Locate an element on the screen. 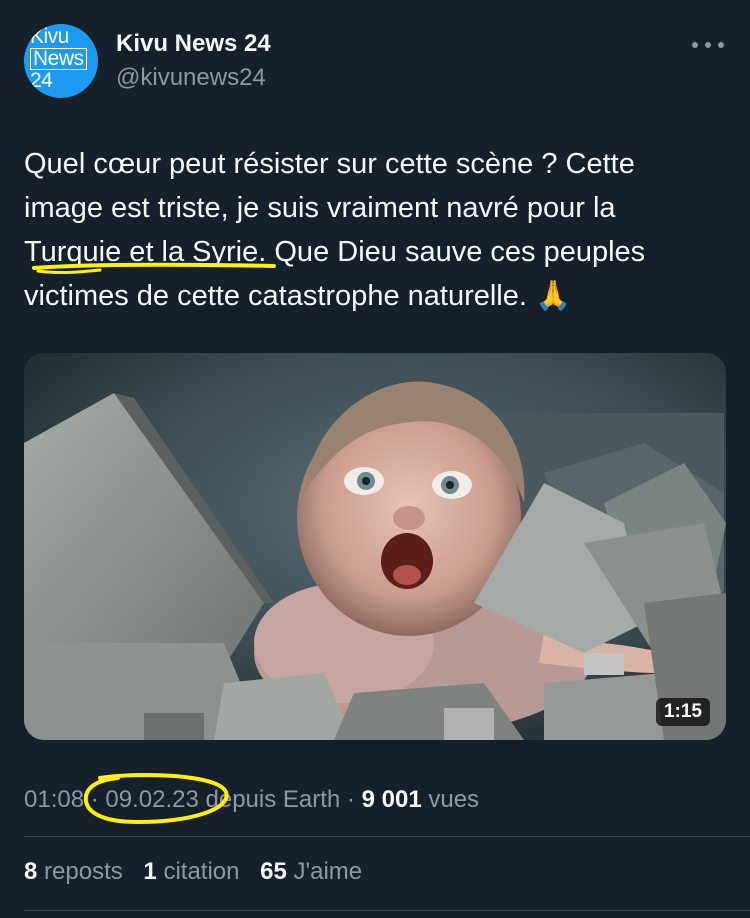 This screenshot has height=918, width=750. avatar-text-line-2: News is located at coordinates (58, 59).